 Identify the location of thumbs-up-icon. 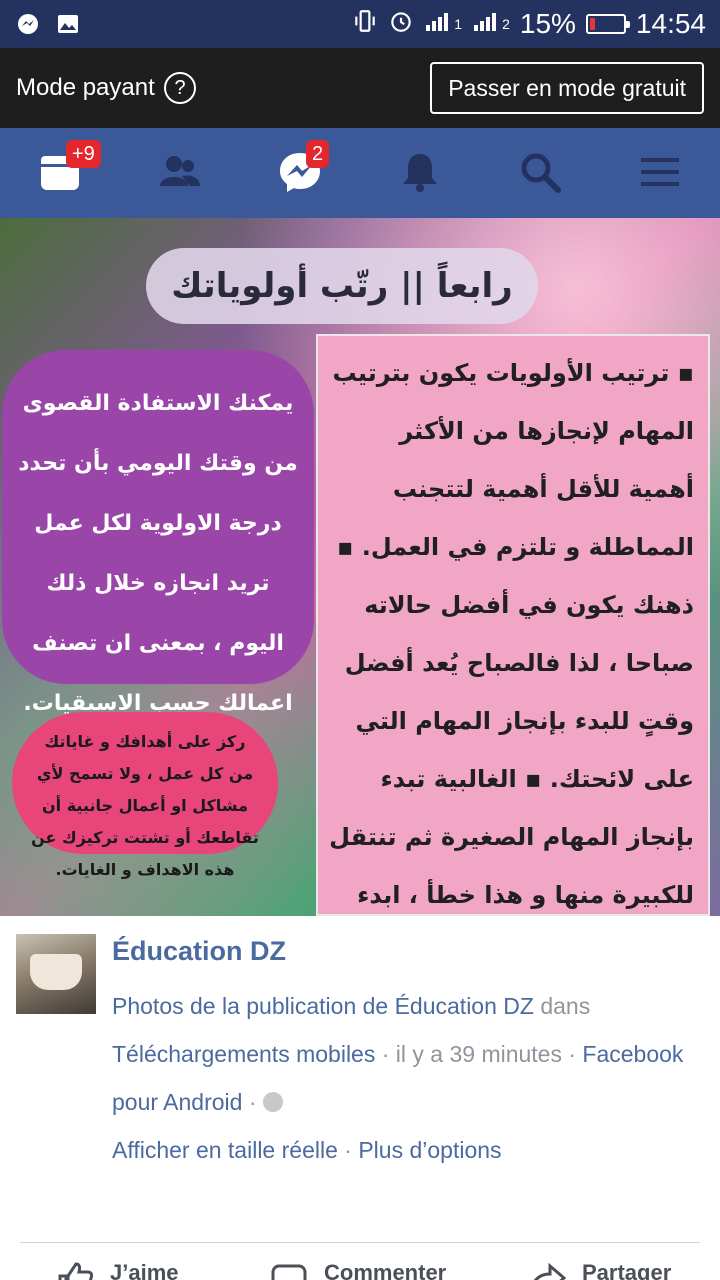
(76, 1271).